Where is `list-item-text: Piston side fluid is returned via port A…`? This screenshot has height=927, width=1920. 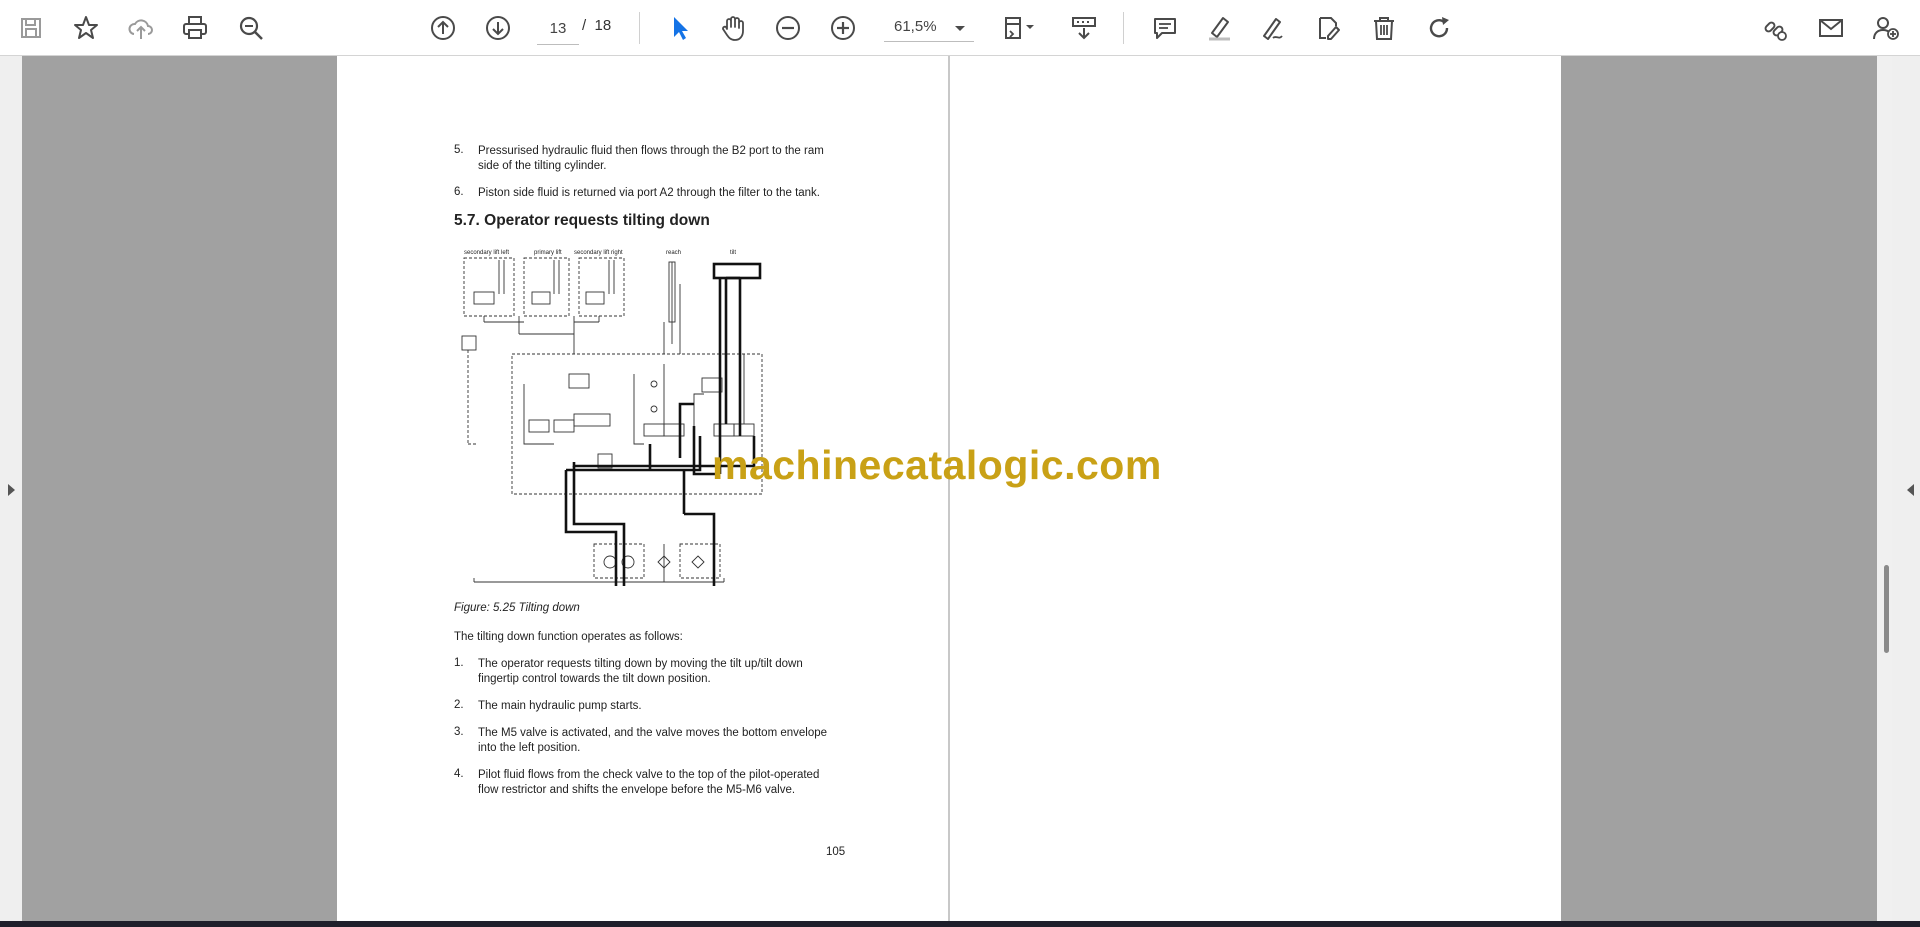 list-item-text: Piston side fluid is returned via port A… is located at coordinates (649, 193).